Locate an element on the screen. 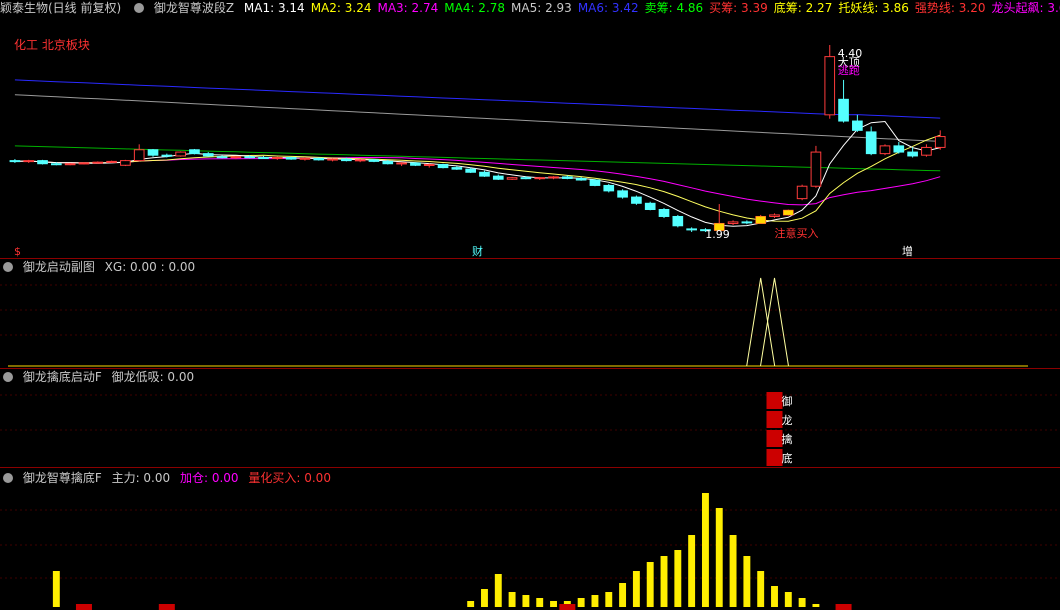 The image size is (1060, 610). buy-label: 注意买入 is located at coordinates (797, 233).